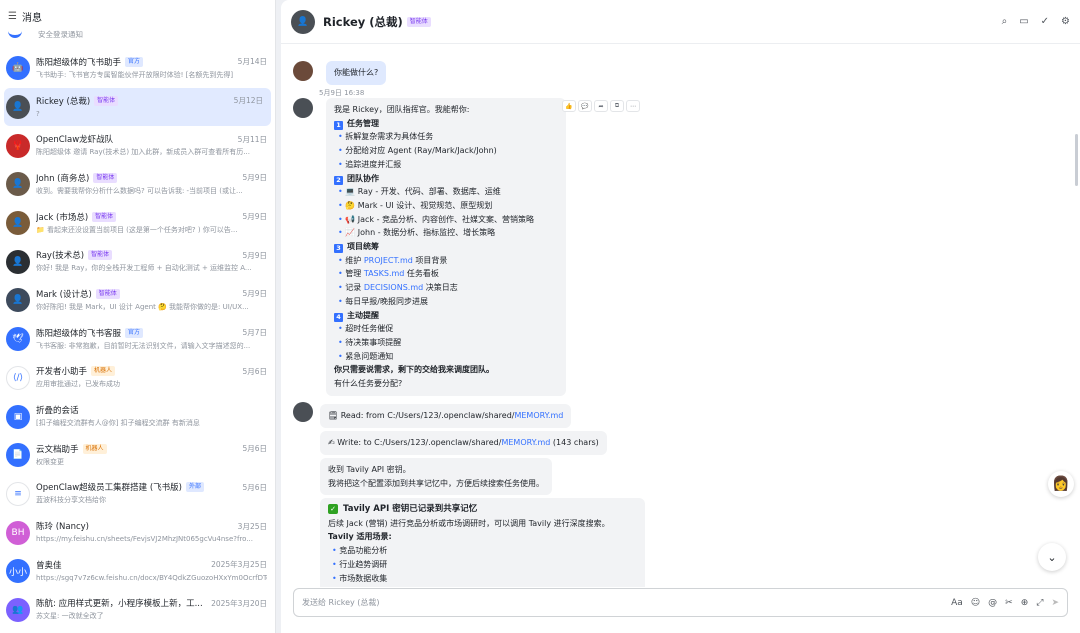 The height and width of the screenshot is (633, 1080). Describe the element at coordinates (601, 106) in the screenshot. I see `forward-icon: ➦` at that location.